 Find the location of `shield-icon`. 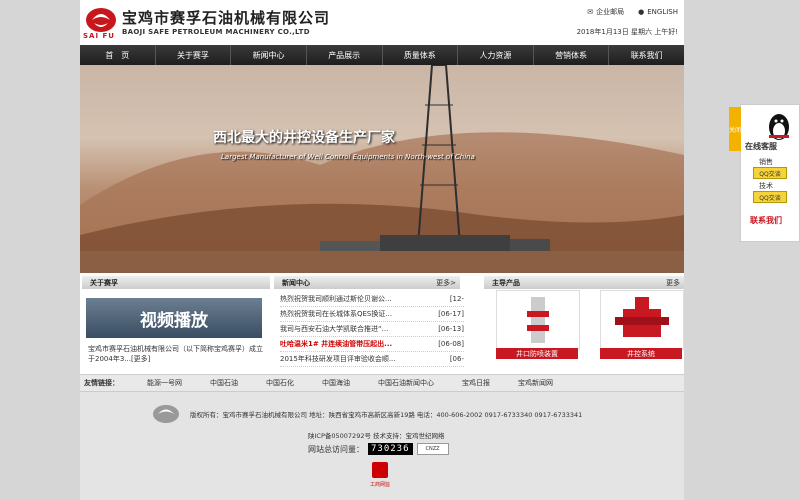

shield-icon is located at coordinates (380, 470).